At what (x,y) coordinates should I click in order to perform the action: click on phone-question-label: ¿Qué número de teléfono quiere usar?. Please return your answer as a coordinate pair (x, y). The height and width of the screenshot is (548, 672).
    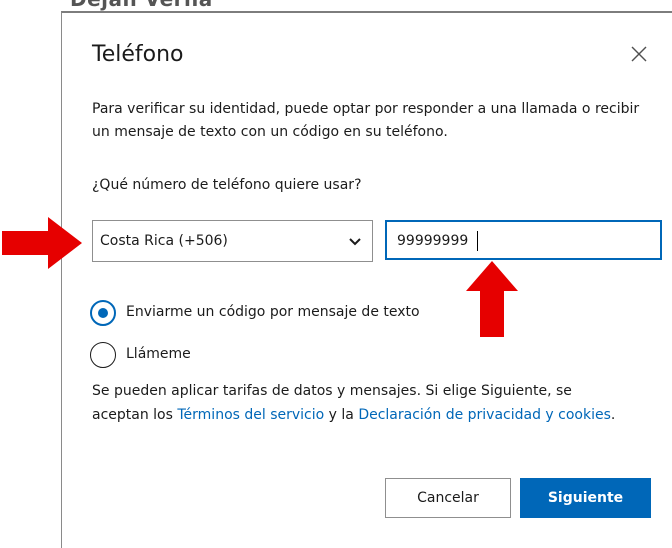
    Looking at the image, I should click on (227, 185).